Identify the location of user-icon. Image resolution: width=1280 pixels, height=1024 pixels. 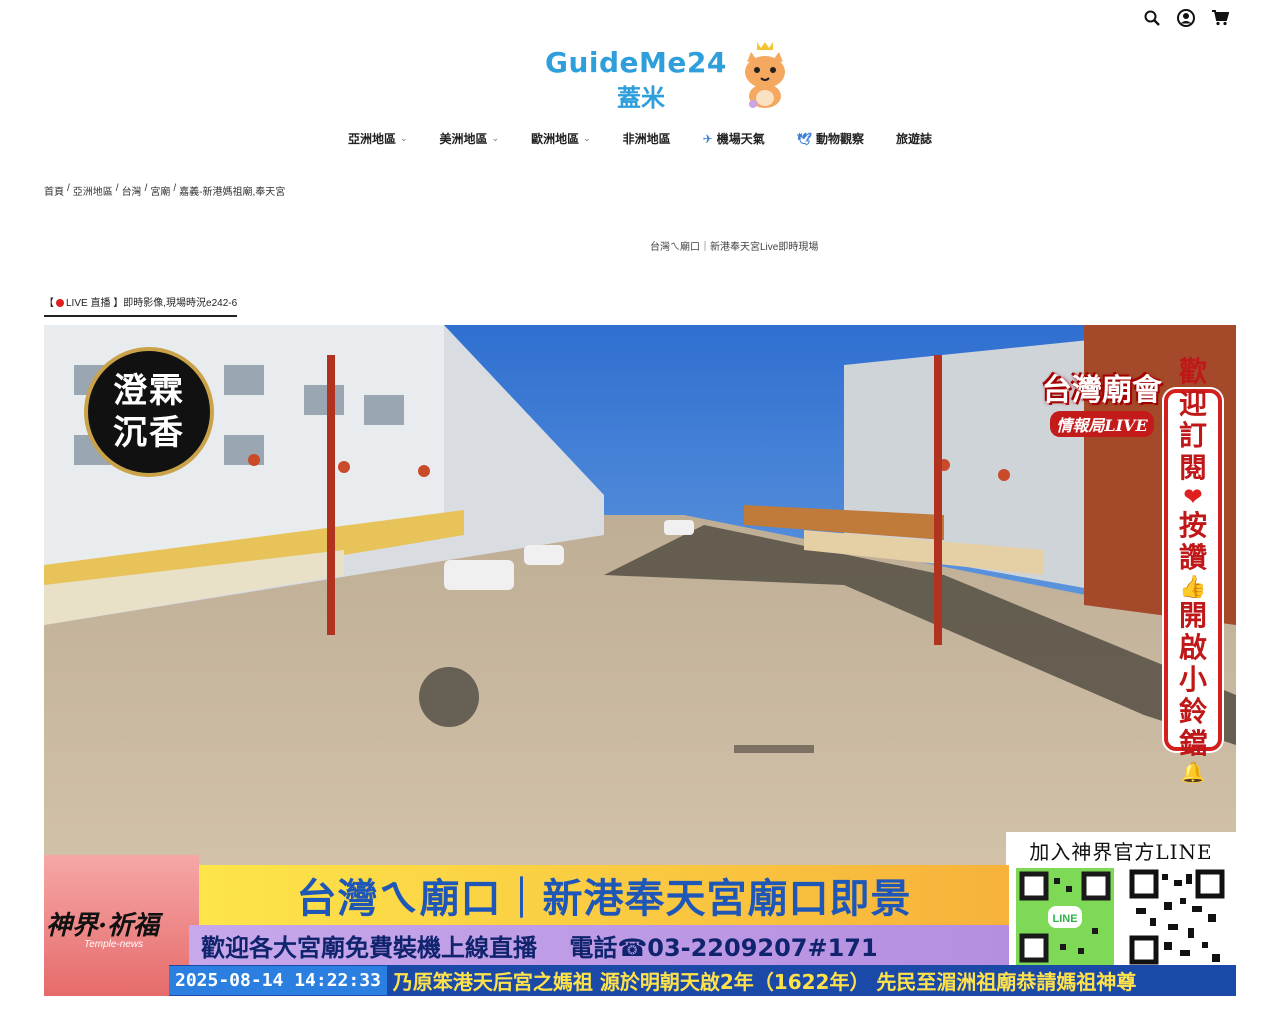
(1186, 18).